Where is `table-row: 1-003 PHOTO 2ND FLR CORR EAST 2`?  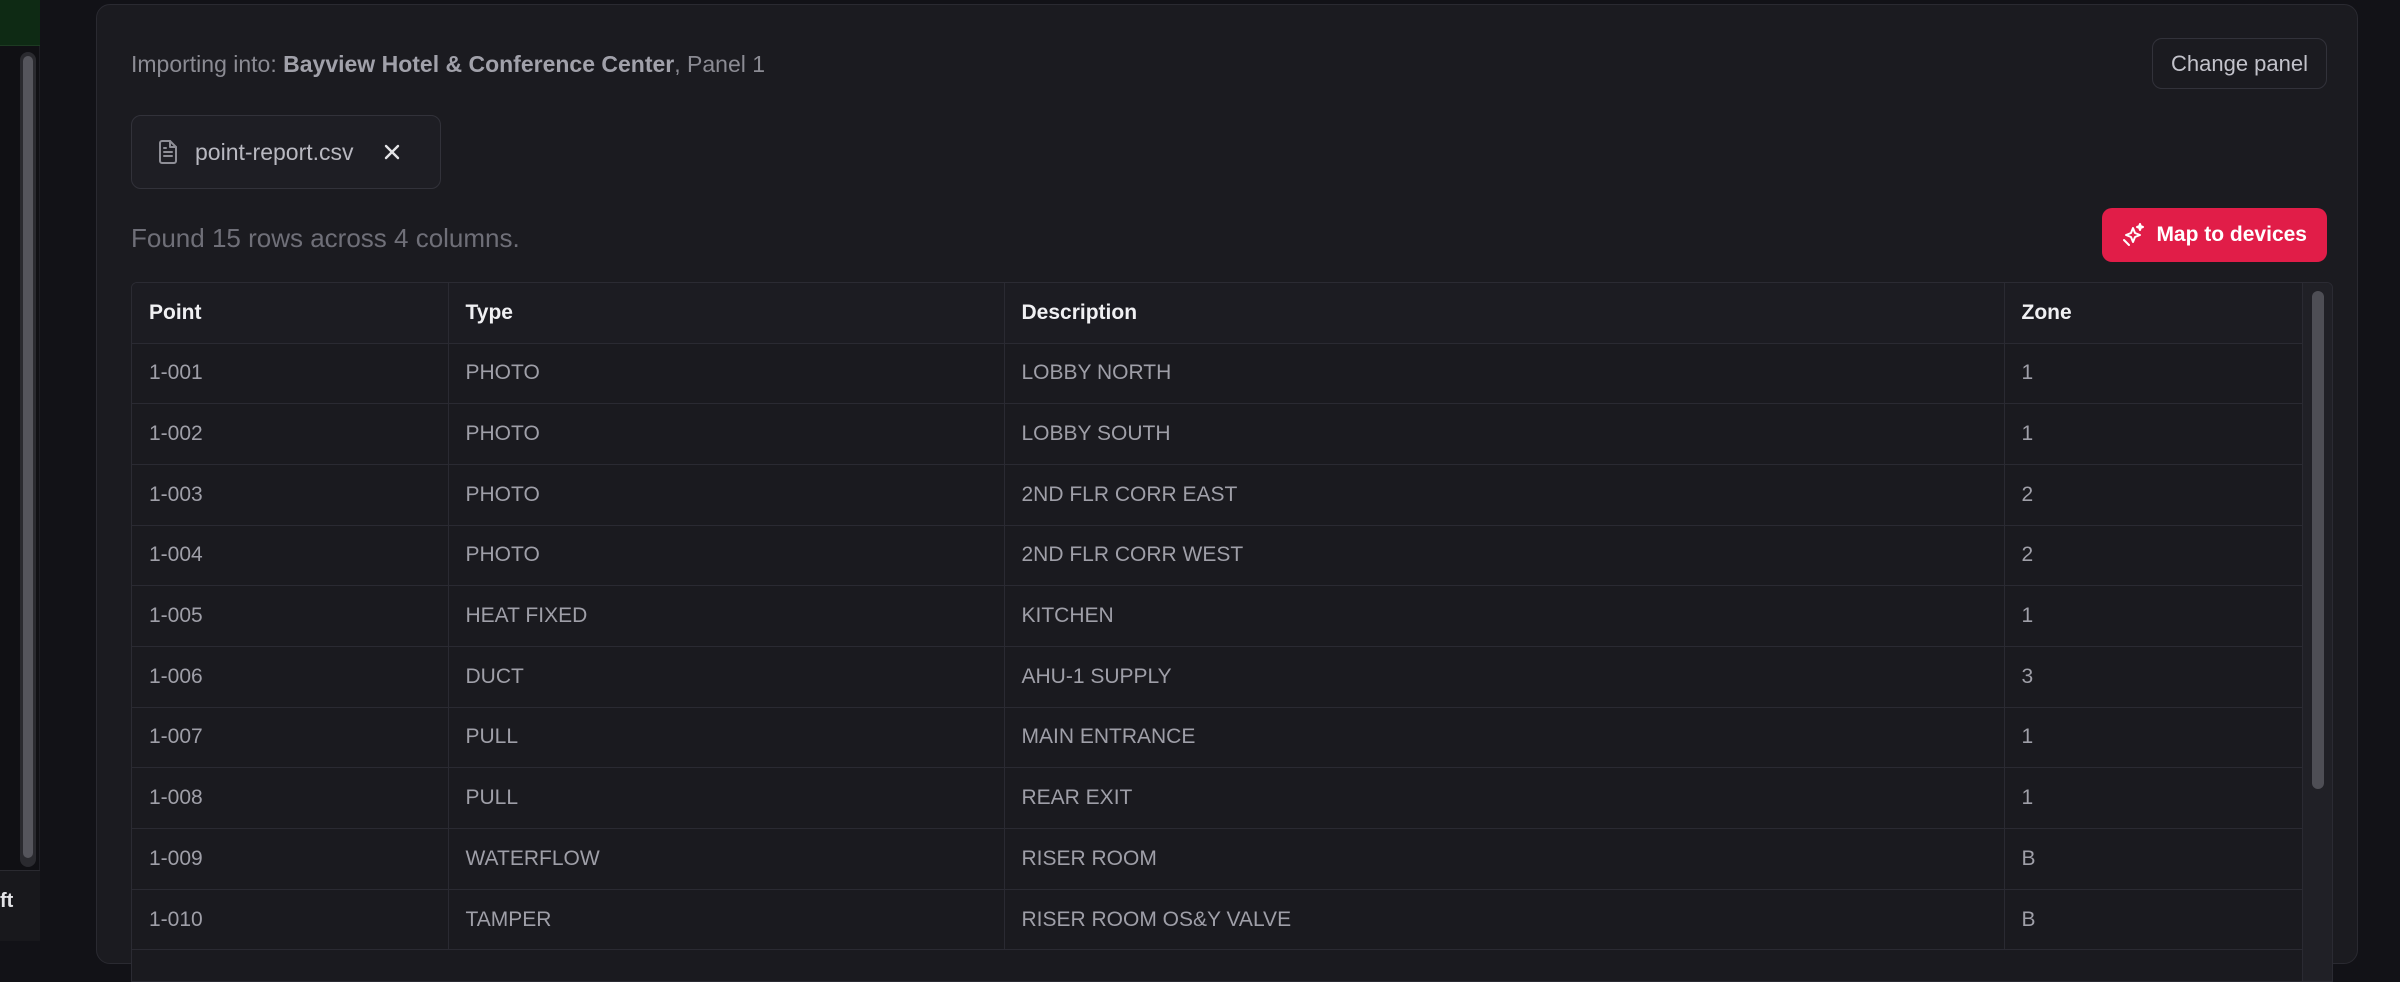 table-row: 1-003 PHOTO 2ND FLR CORR EAST 2 is located at coordinates (1217, 495).